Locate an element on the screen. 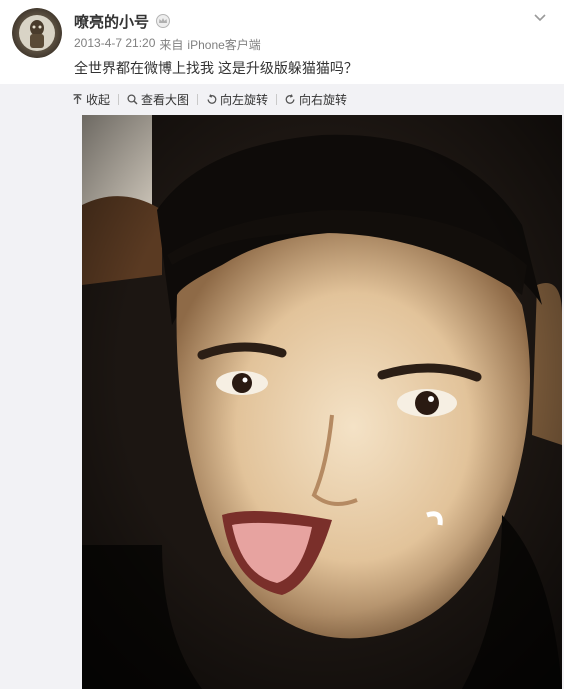  rotate-right-label: 向右旋转 is located at coordinates (323, 99).